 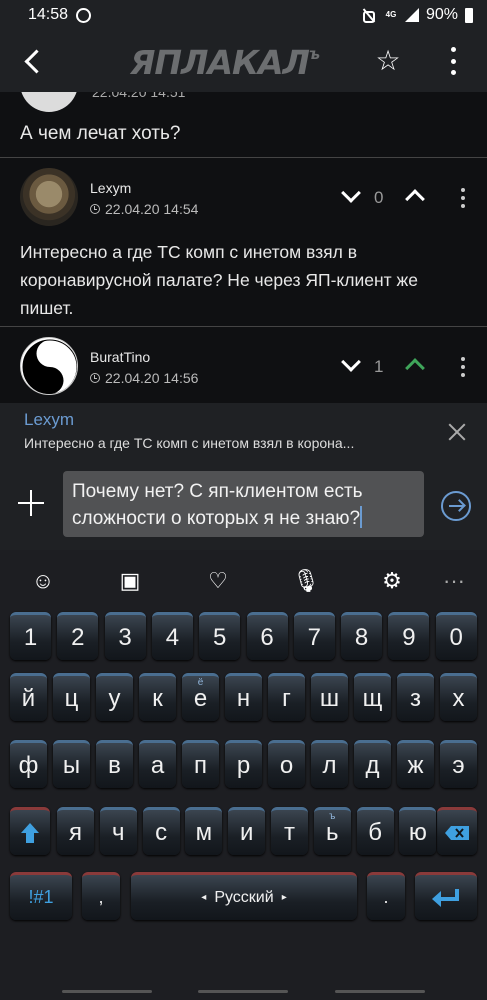 What do you see at coordinates (267, 636) in the screenshot?
I see `key-6: 6` at bounding box center [267, 636].